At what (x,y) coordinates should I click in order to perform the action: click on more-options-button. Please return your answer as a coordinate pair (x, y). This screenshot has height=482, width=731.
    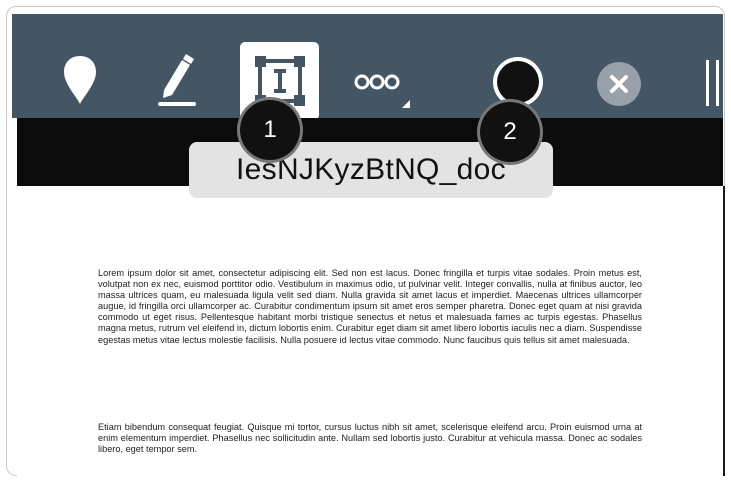
    Looking at the image, I should click on (382, 87).